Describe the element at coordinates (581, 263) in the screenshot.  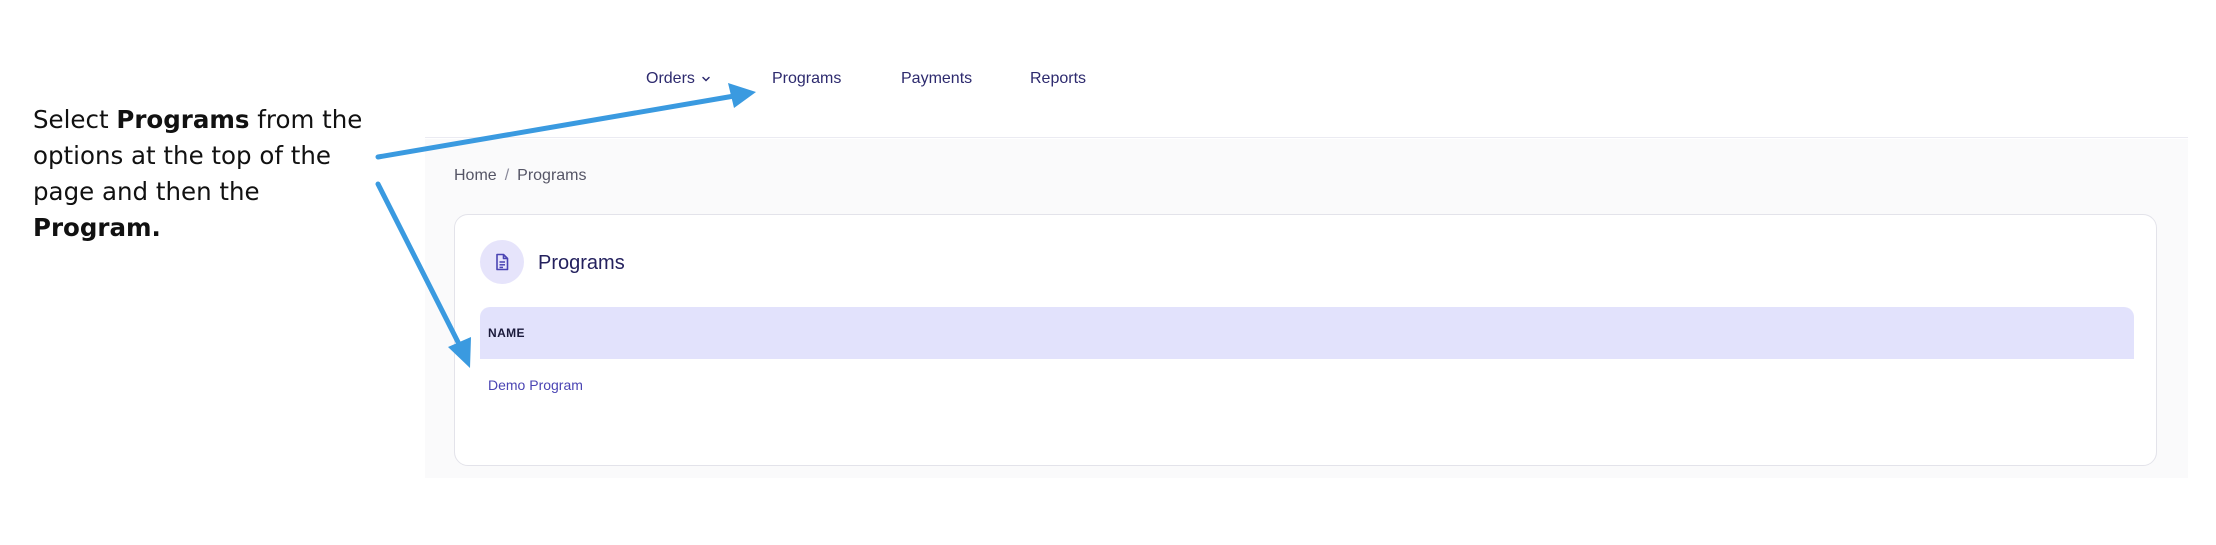
I see `card-title: Programs` at that location.